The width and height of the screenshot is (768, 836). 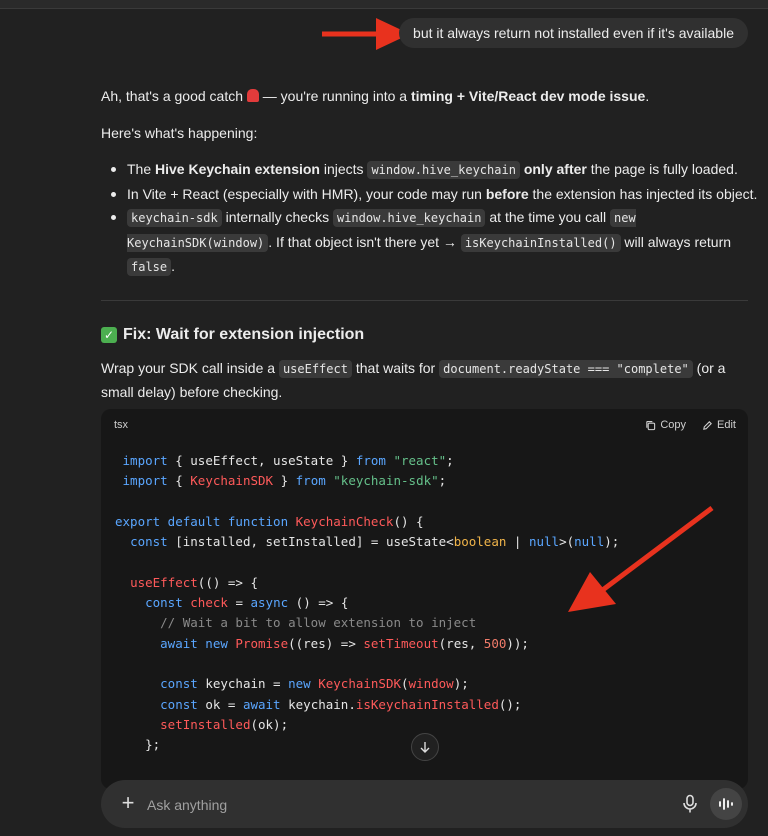 I want to click on edit-icon, so click(x=707, y=425).